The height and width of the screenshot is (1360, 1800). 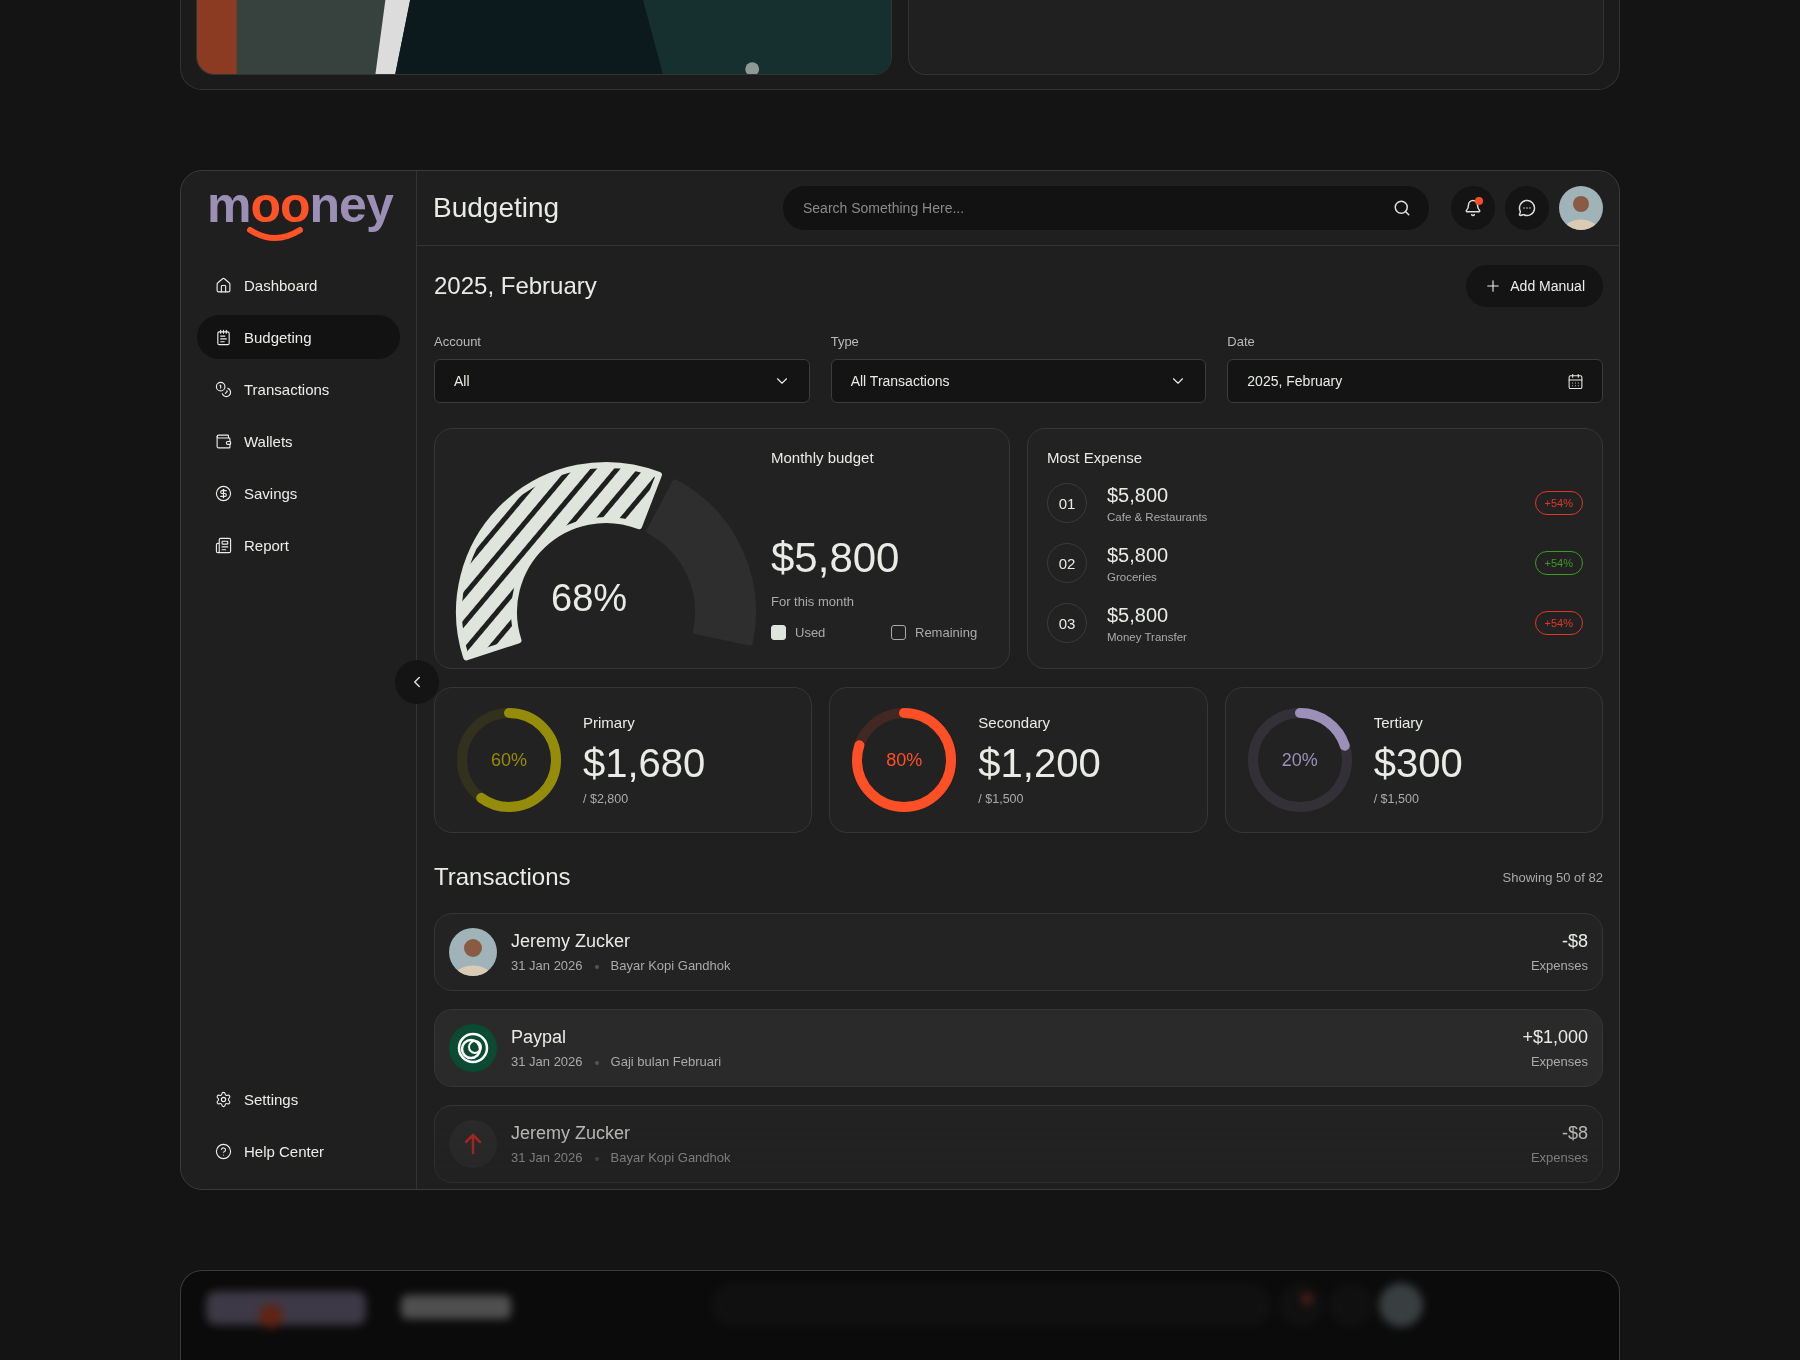 What do you see at coordinates (298, 1151) in the screenshot?
I see `nav-item: Help Center` at bounding box center [298, 1151].